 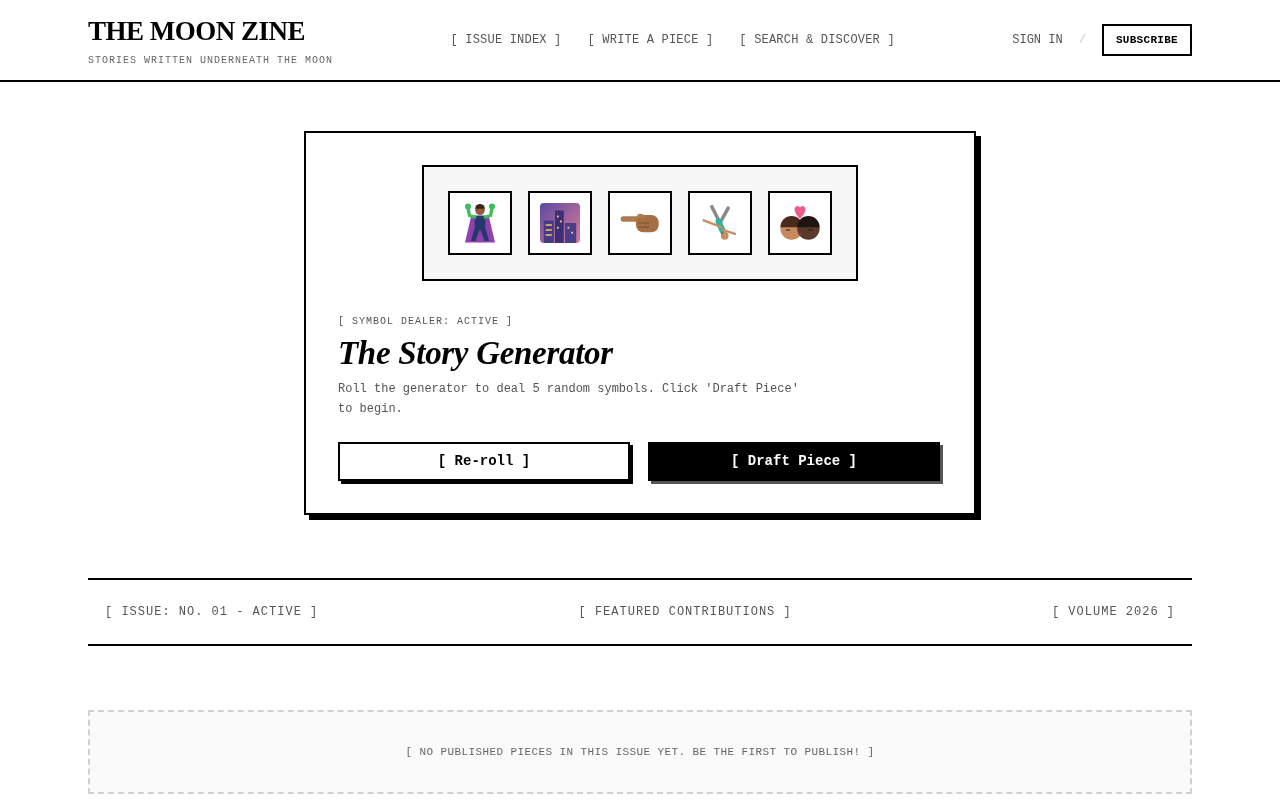 I want to click on generator-description: Roll the generator to deal 5 random symbols. Click 'Draft Piece' to begin., so click(x=569, y=399).